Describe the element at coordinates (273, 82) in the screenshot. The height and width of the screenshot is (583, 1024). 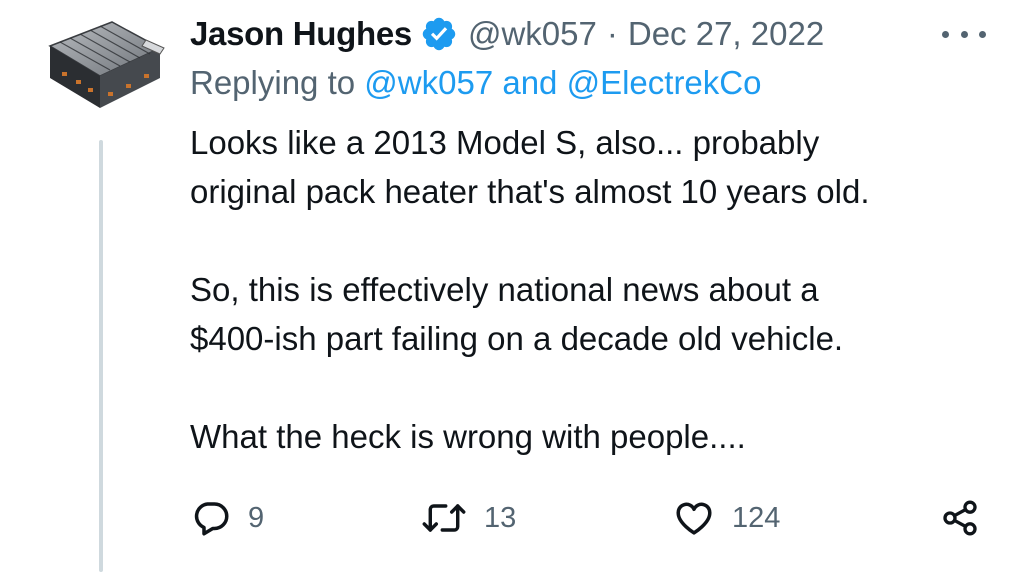
I see `reply-prefix: Replying to` at that location.